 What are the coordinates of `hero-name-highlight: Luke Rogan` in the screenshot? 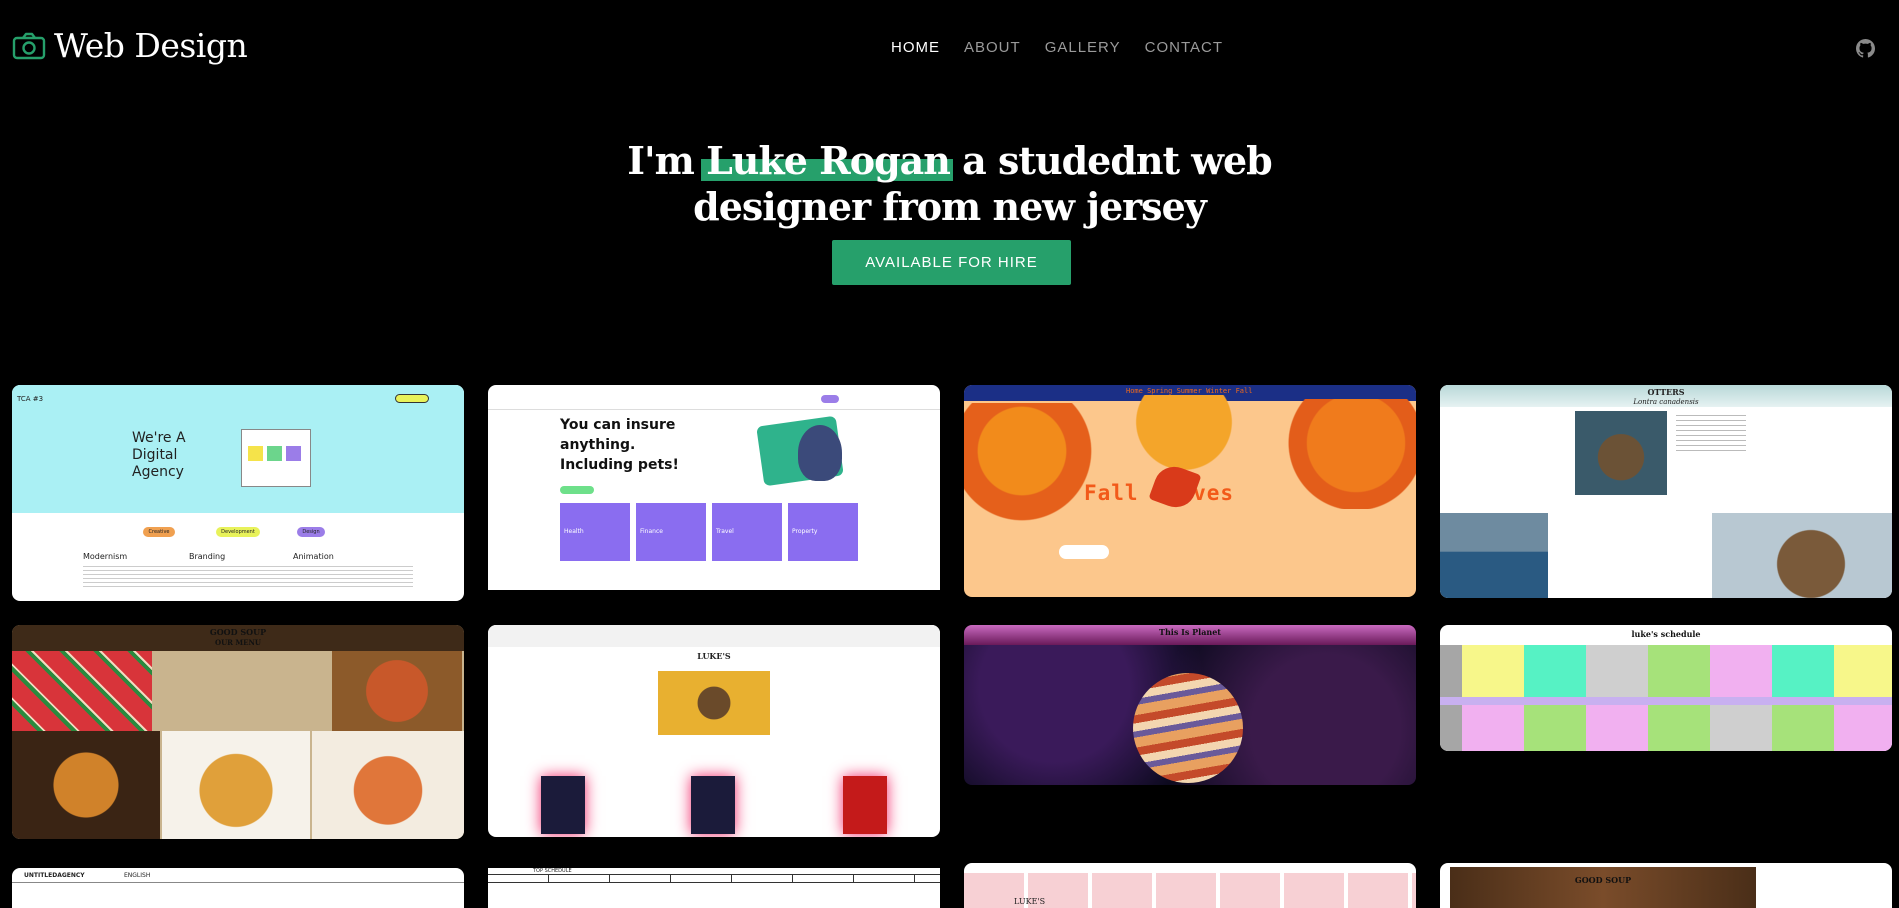 It's located at (827, 161).